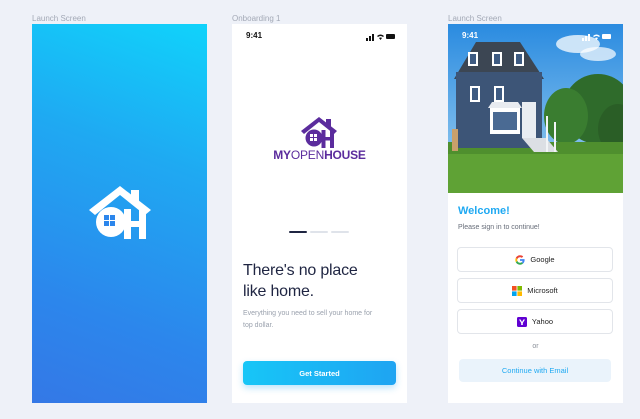 The width and height of the screenshot is (640, 419). I want to click on google-signin-button: Google, so click(535, 259).